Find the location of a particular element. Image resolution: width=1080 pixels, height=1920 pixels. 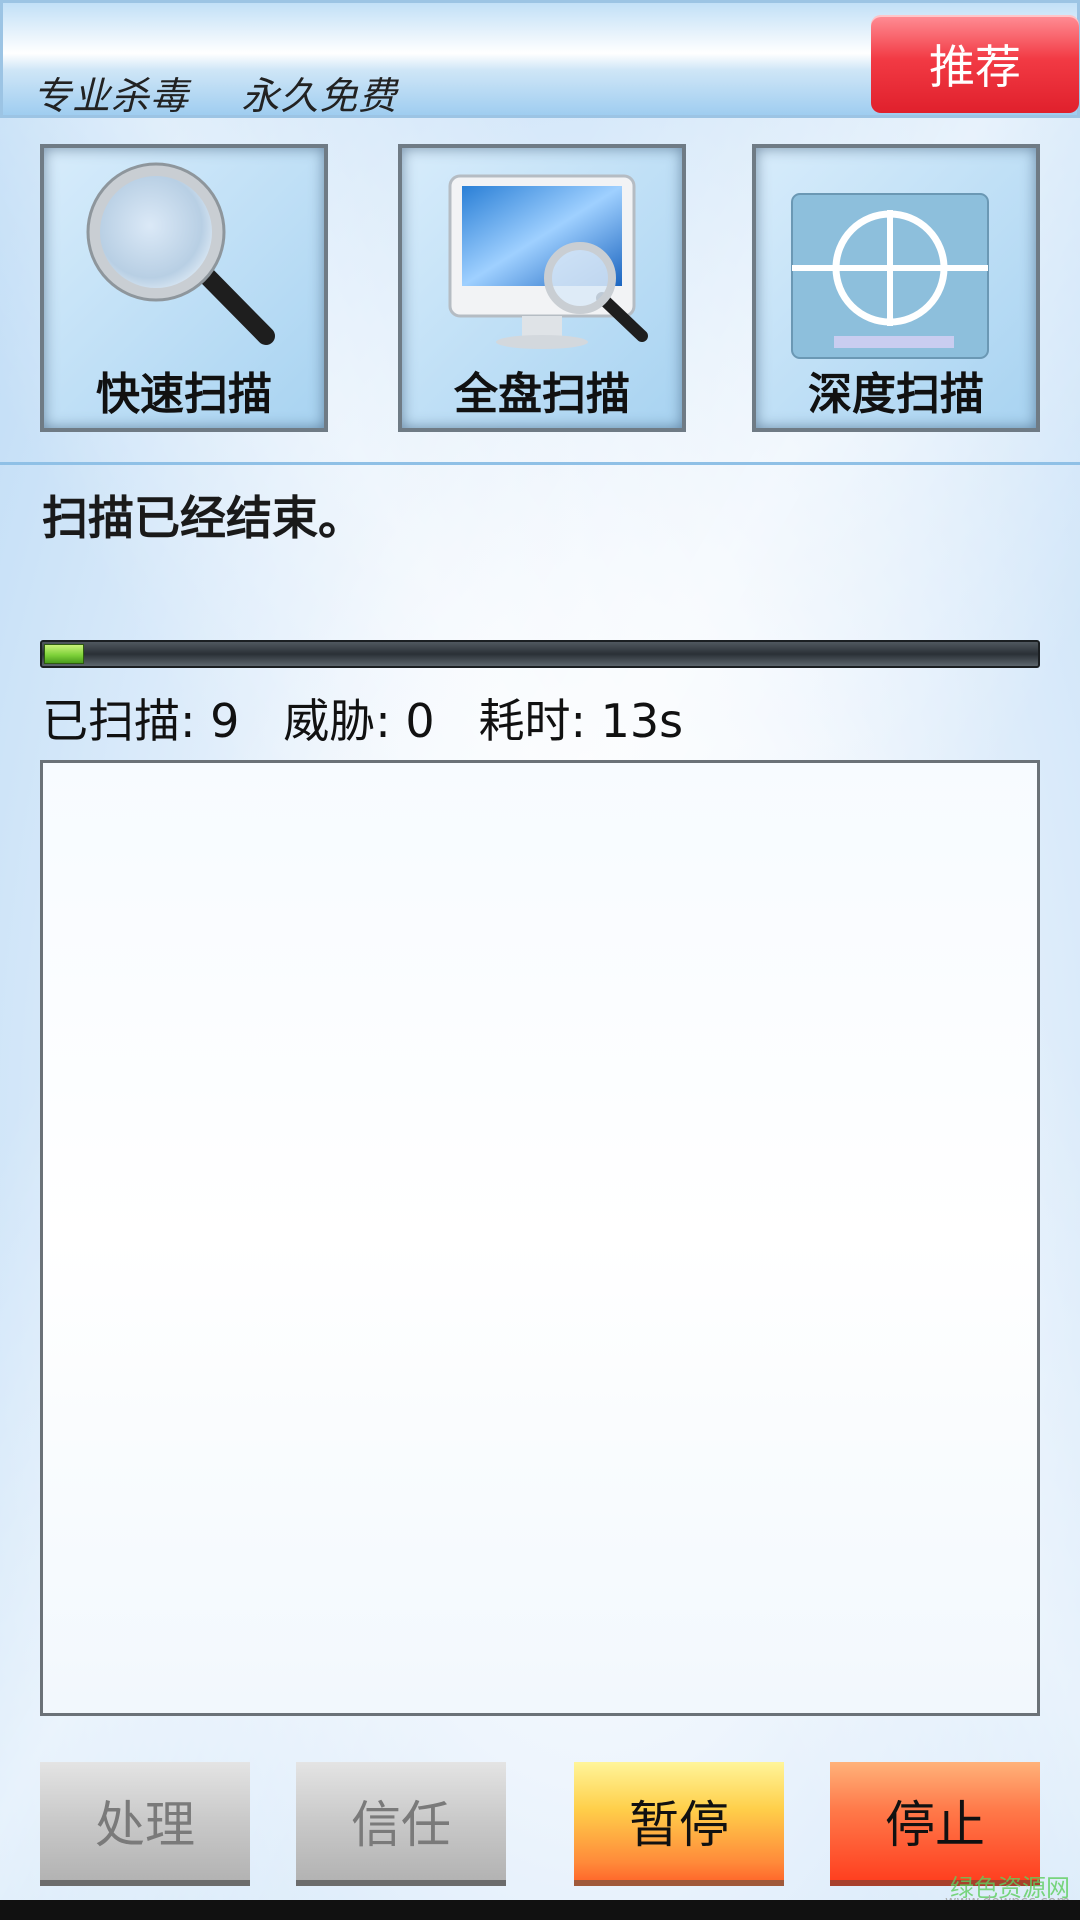

app-tagline: 专业杀毒 永久免费 is located at coordinates (215, 96).